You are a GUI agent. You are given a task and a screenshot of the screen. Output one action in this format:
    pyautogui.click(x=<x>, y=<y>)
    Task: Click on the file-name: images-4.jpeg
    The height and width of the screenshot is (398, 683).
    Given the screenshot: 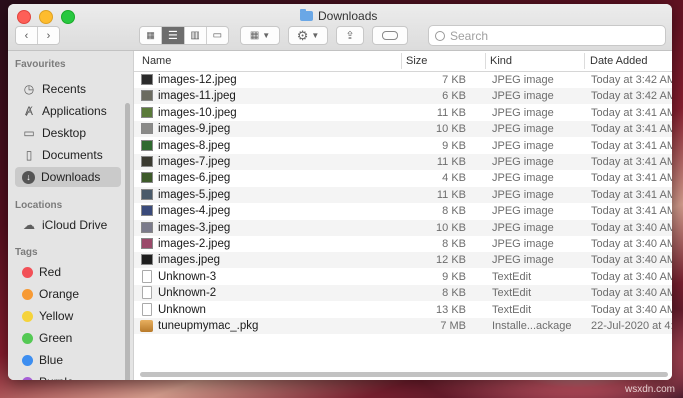 What is the action you would take?
    pyautogui.click(x=194, y=211)
    